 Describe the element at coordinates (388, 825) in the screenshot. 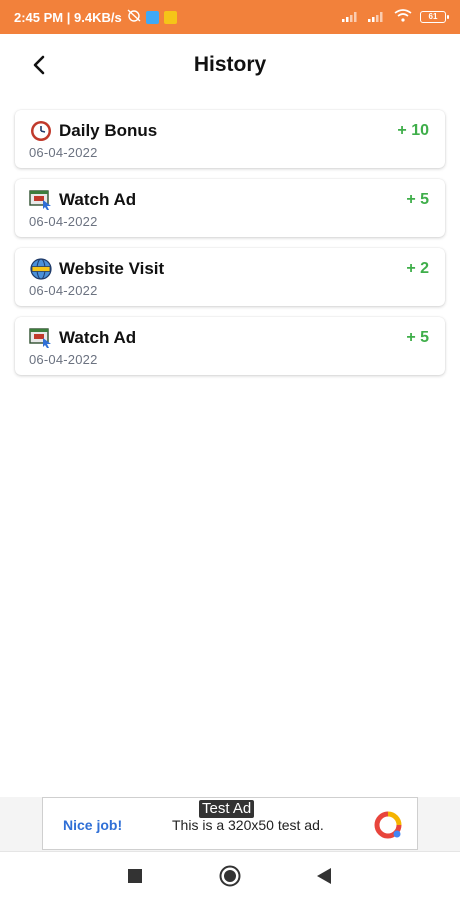

I see `ad-choices-logo-icon` at that location.